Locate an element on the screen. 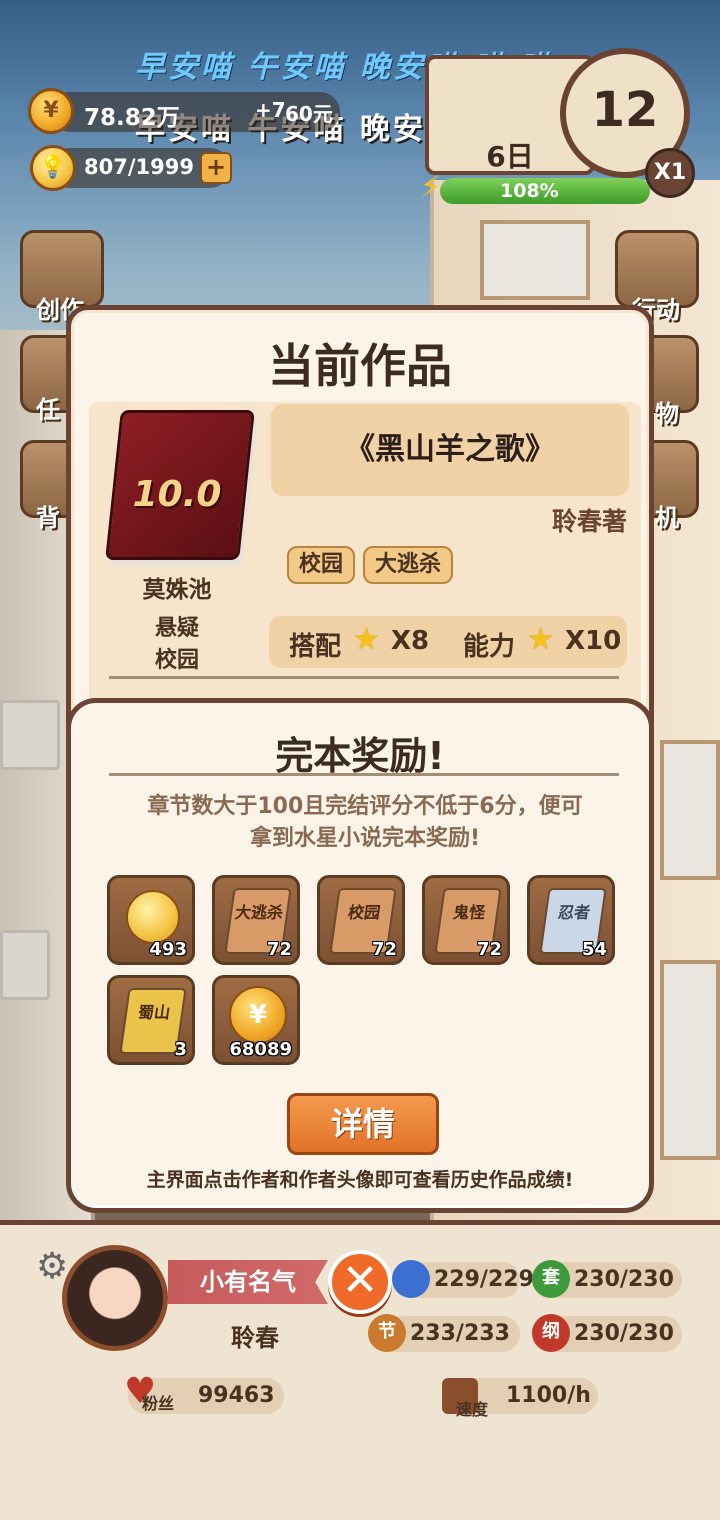 This screenshot has height=1520, width=720. reward-title: 完本奖励! is located at coordinates (360, 756).